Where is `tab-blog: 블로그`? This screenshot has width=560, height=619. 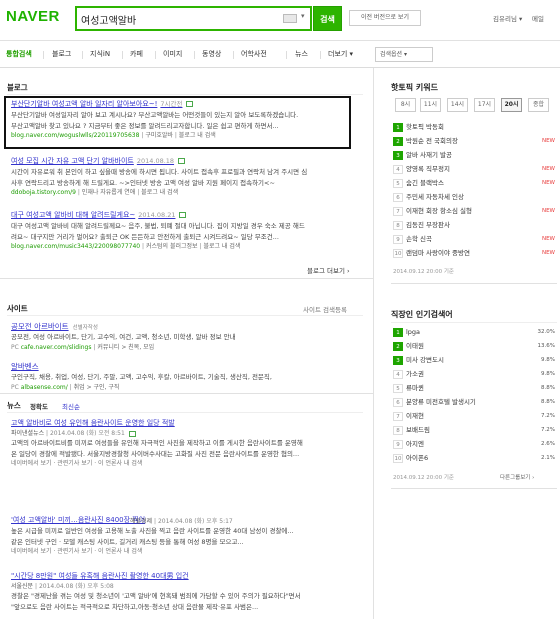 tab-blog: 블로그 is located at coordinates (61, 54).